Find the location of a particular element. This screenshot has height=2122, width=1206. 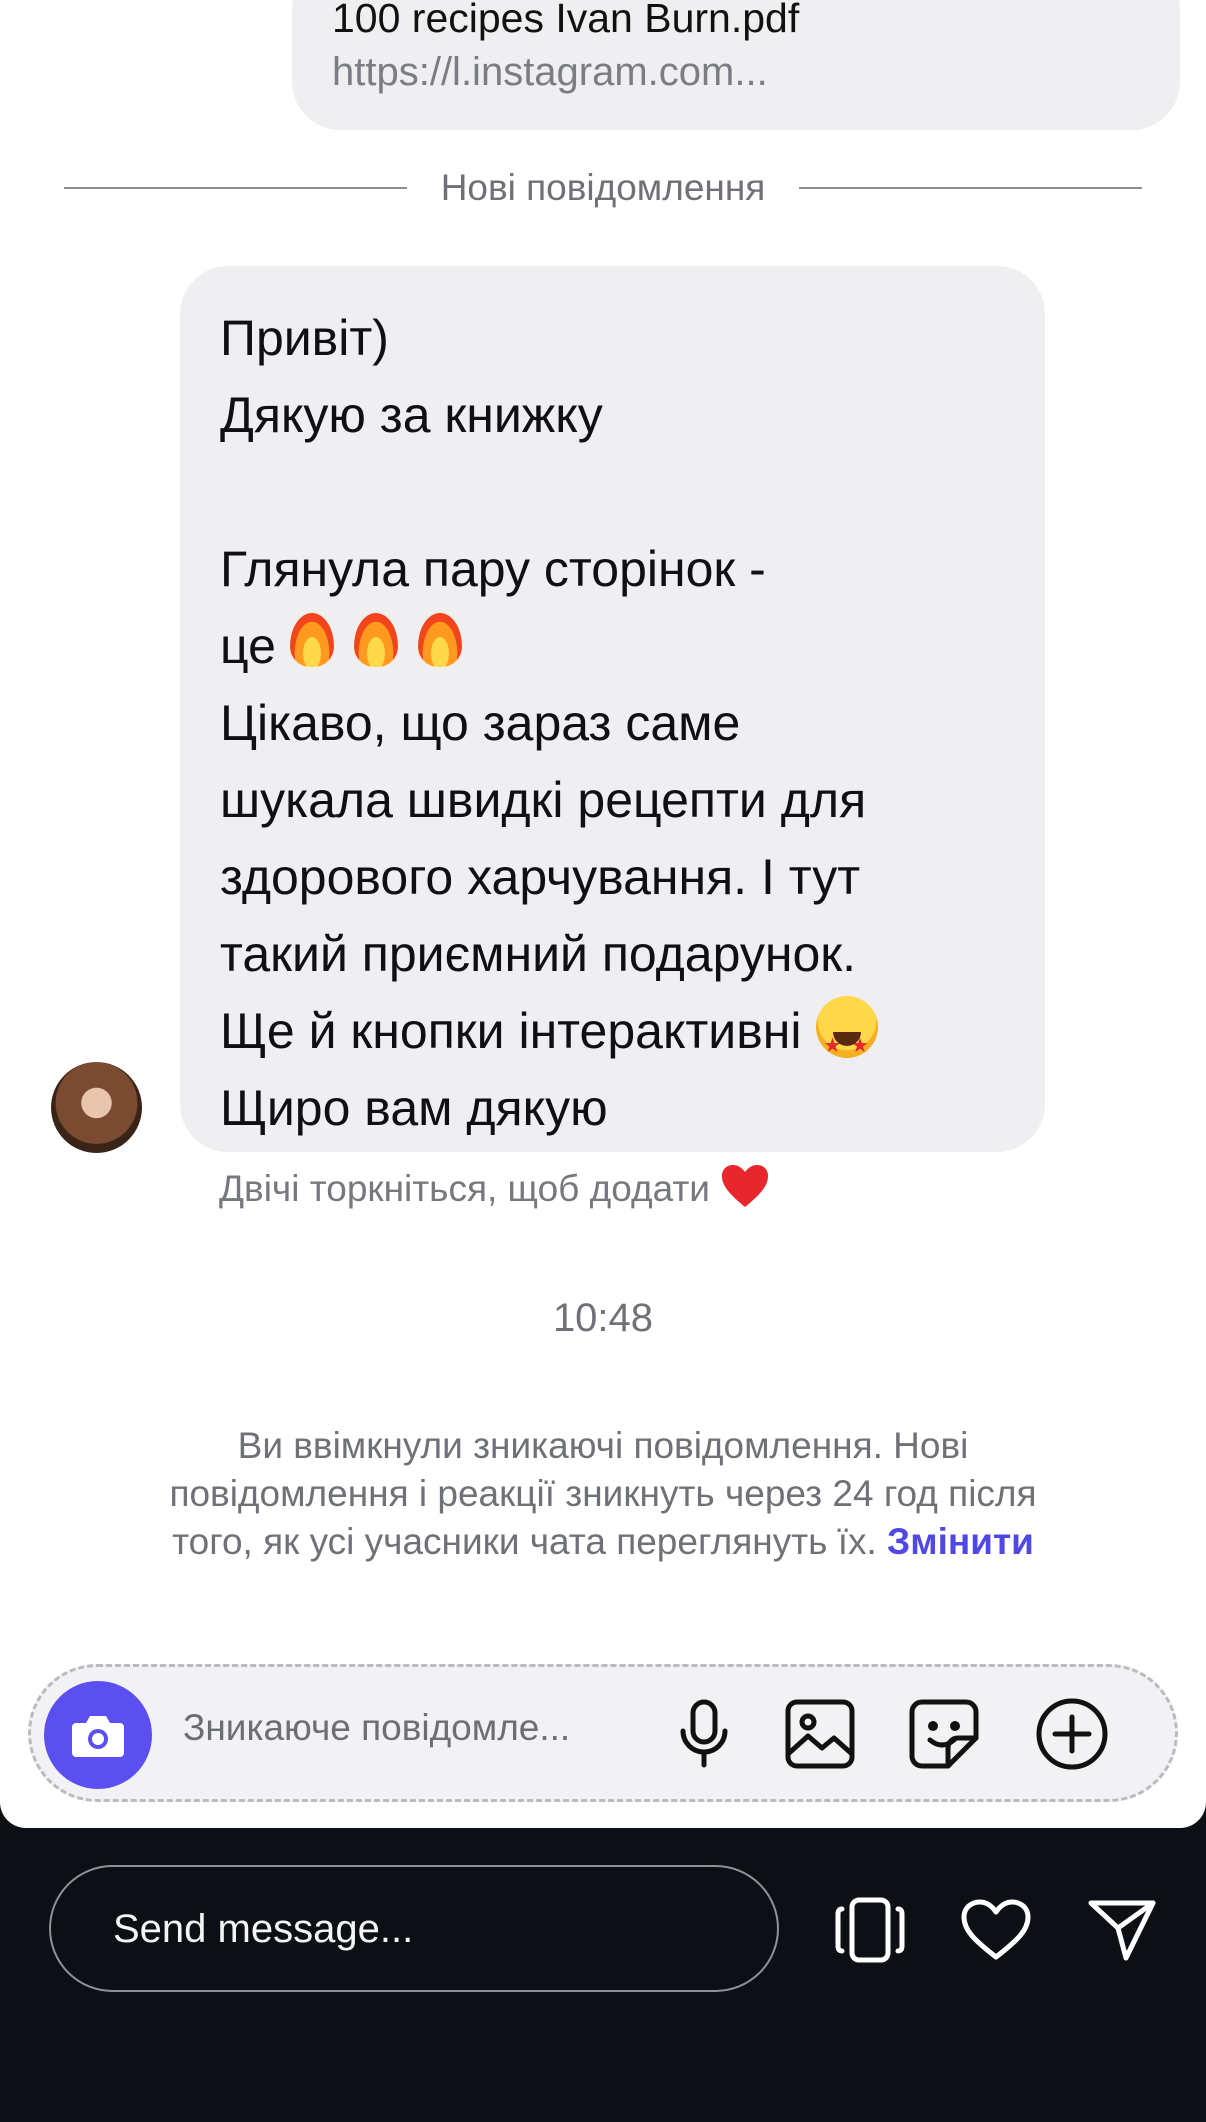

gallery-button is located at coordinates (820, 1734).